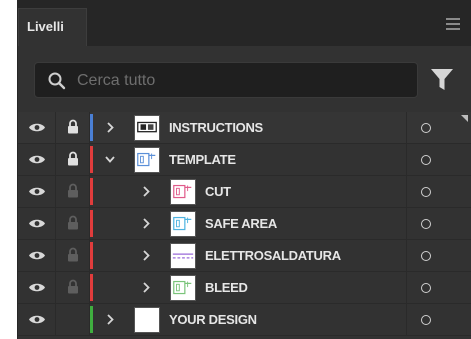  Describe the element at coordinates (218, 191) in the screenshot. I see `layer-name: CUT` at that location.